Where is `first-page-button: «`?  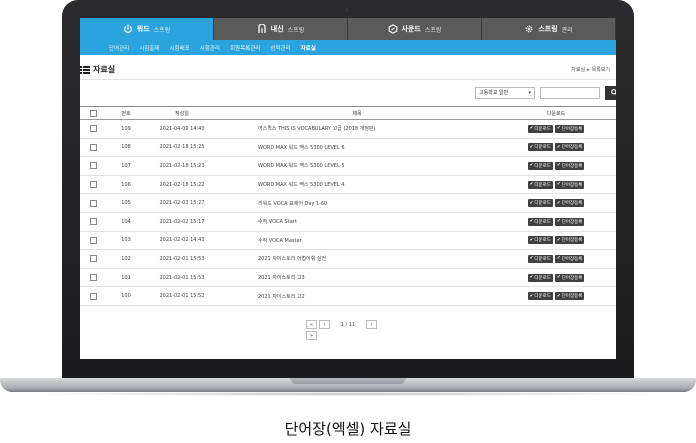 first-page-button: « is located at coordinates (311, 324).